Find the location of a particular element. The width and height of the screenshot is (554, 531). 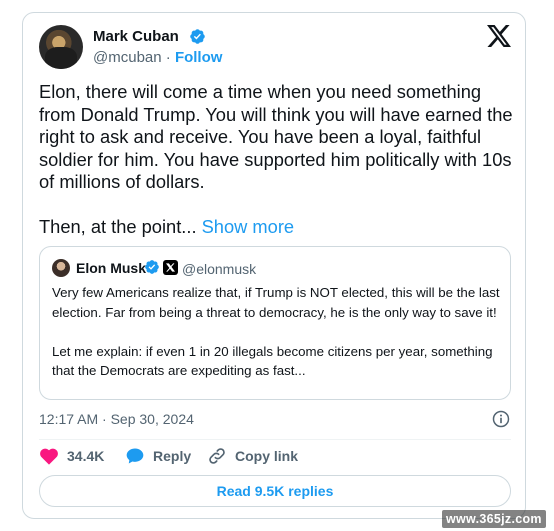

quoted-author-name: Elon Musk is located at coordinates (111, 268).